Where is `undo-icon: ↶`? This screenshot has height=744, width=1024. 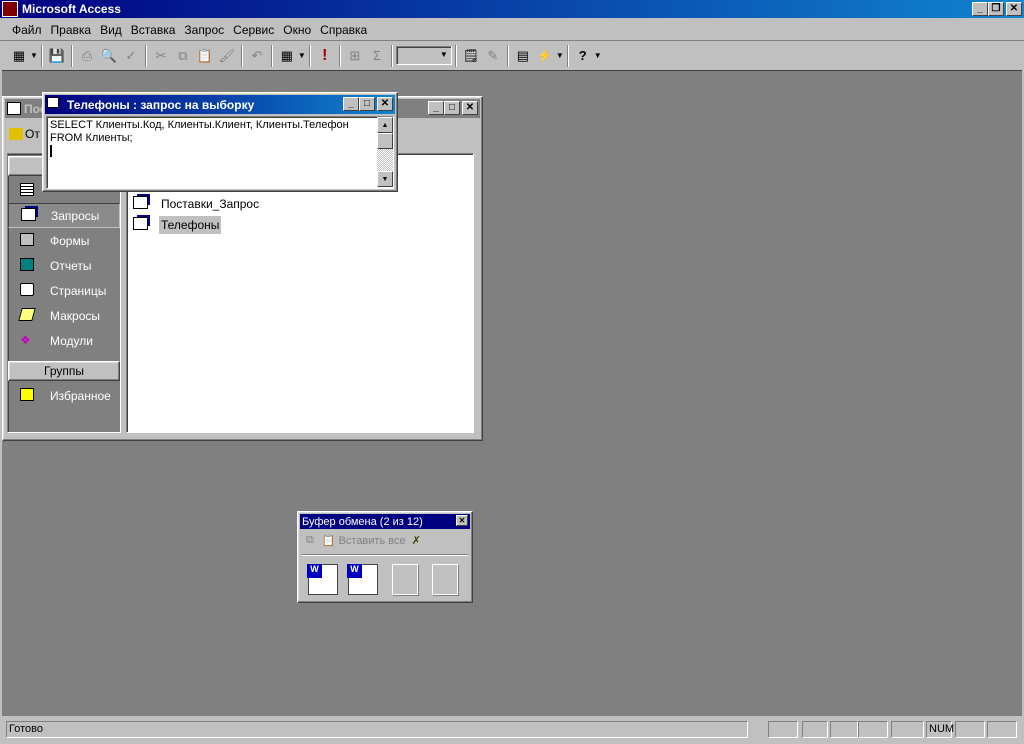
undo-icon: ↶ is located at coordinates (257, 56).